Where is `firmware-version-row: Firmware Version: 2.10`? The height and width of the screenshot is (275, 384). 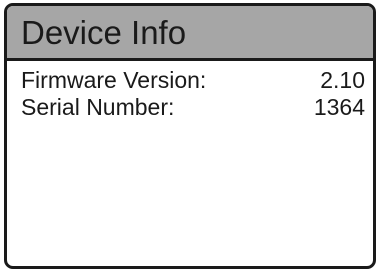
firmware-version-row: Firmware Version: 2.10 is located at coordinates (190, 82).